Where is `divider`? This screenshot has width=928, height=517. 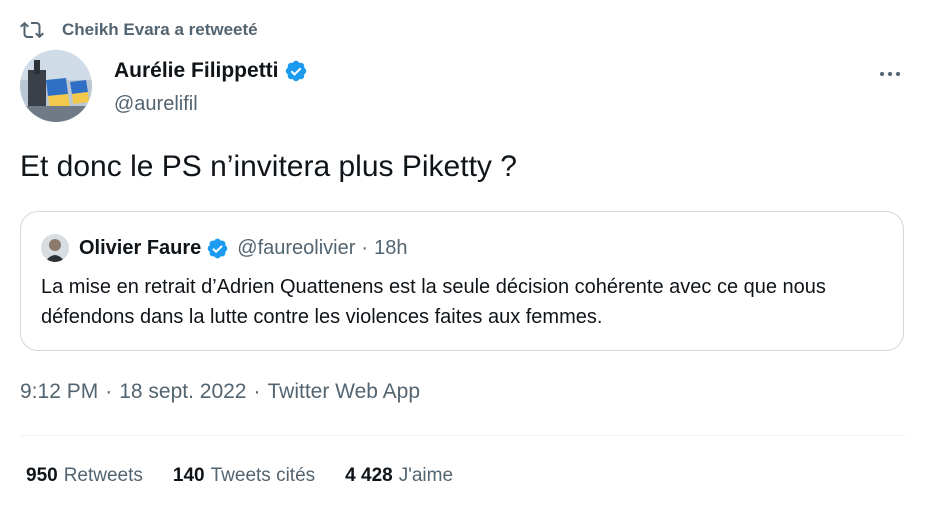
divider is located at coordinates (463, 435).